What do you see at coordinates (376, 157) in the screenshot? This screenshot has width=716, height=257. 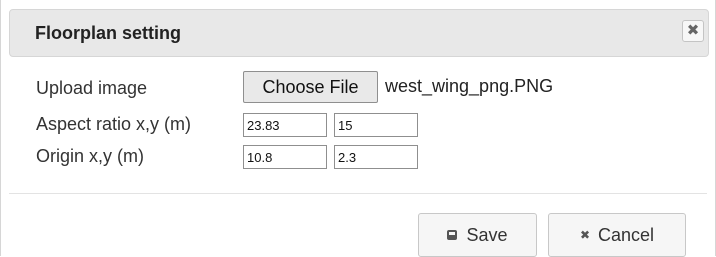 I see `origin-y-input` at bounding box center [376, 157].